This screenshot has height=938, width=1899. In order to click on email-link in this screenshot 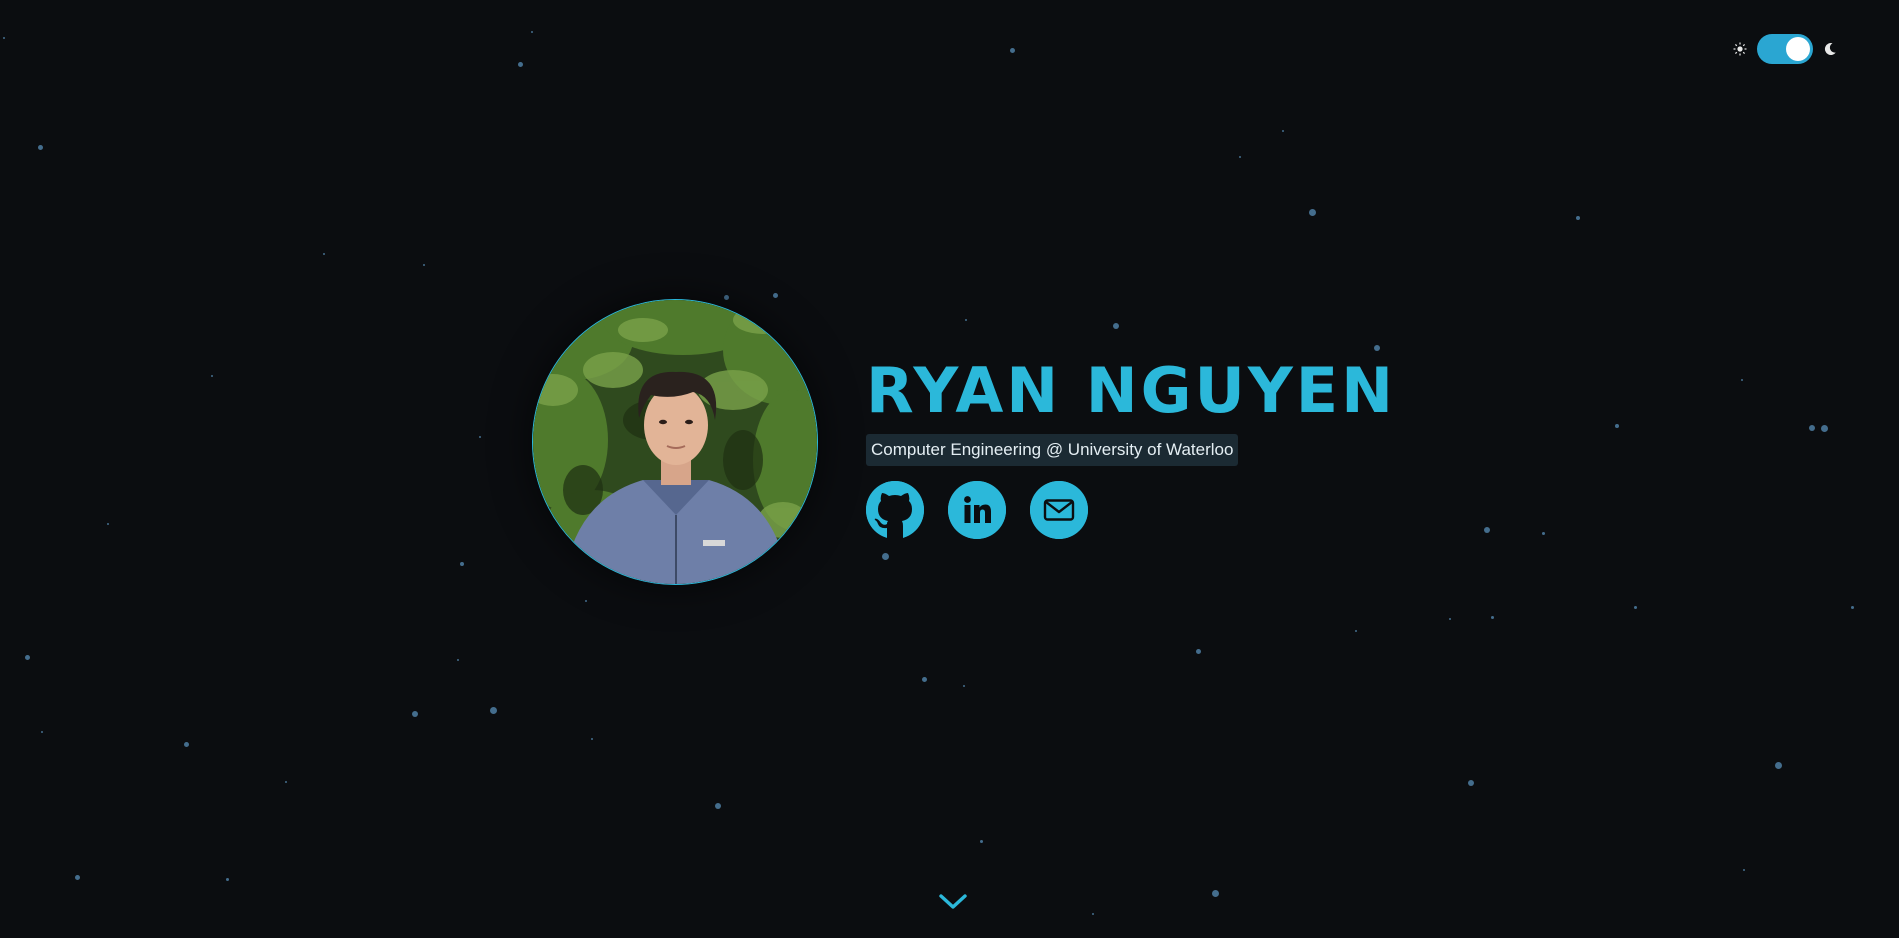, I will do `click(1059, 510)`.